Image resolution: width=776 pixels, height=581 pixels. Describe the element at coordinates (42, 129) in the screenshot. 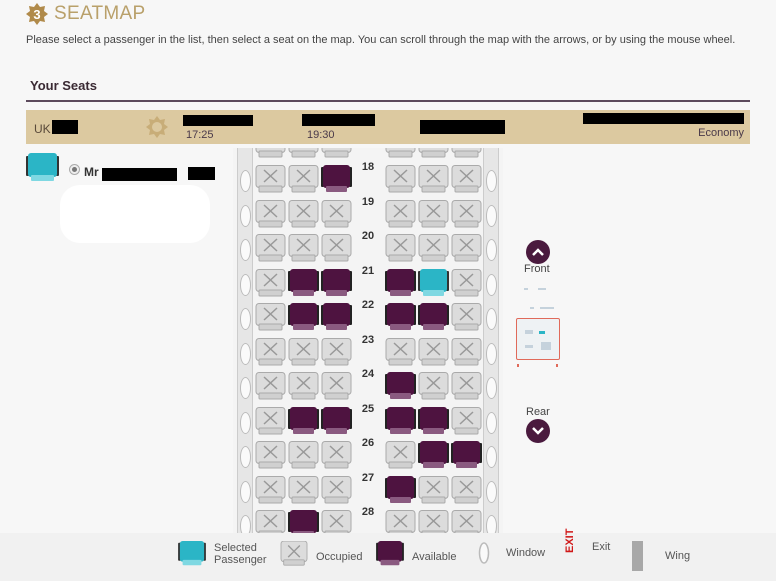

I see `origin-code: UK` at that location.